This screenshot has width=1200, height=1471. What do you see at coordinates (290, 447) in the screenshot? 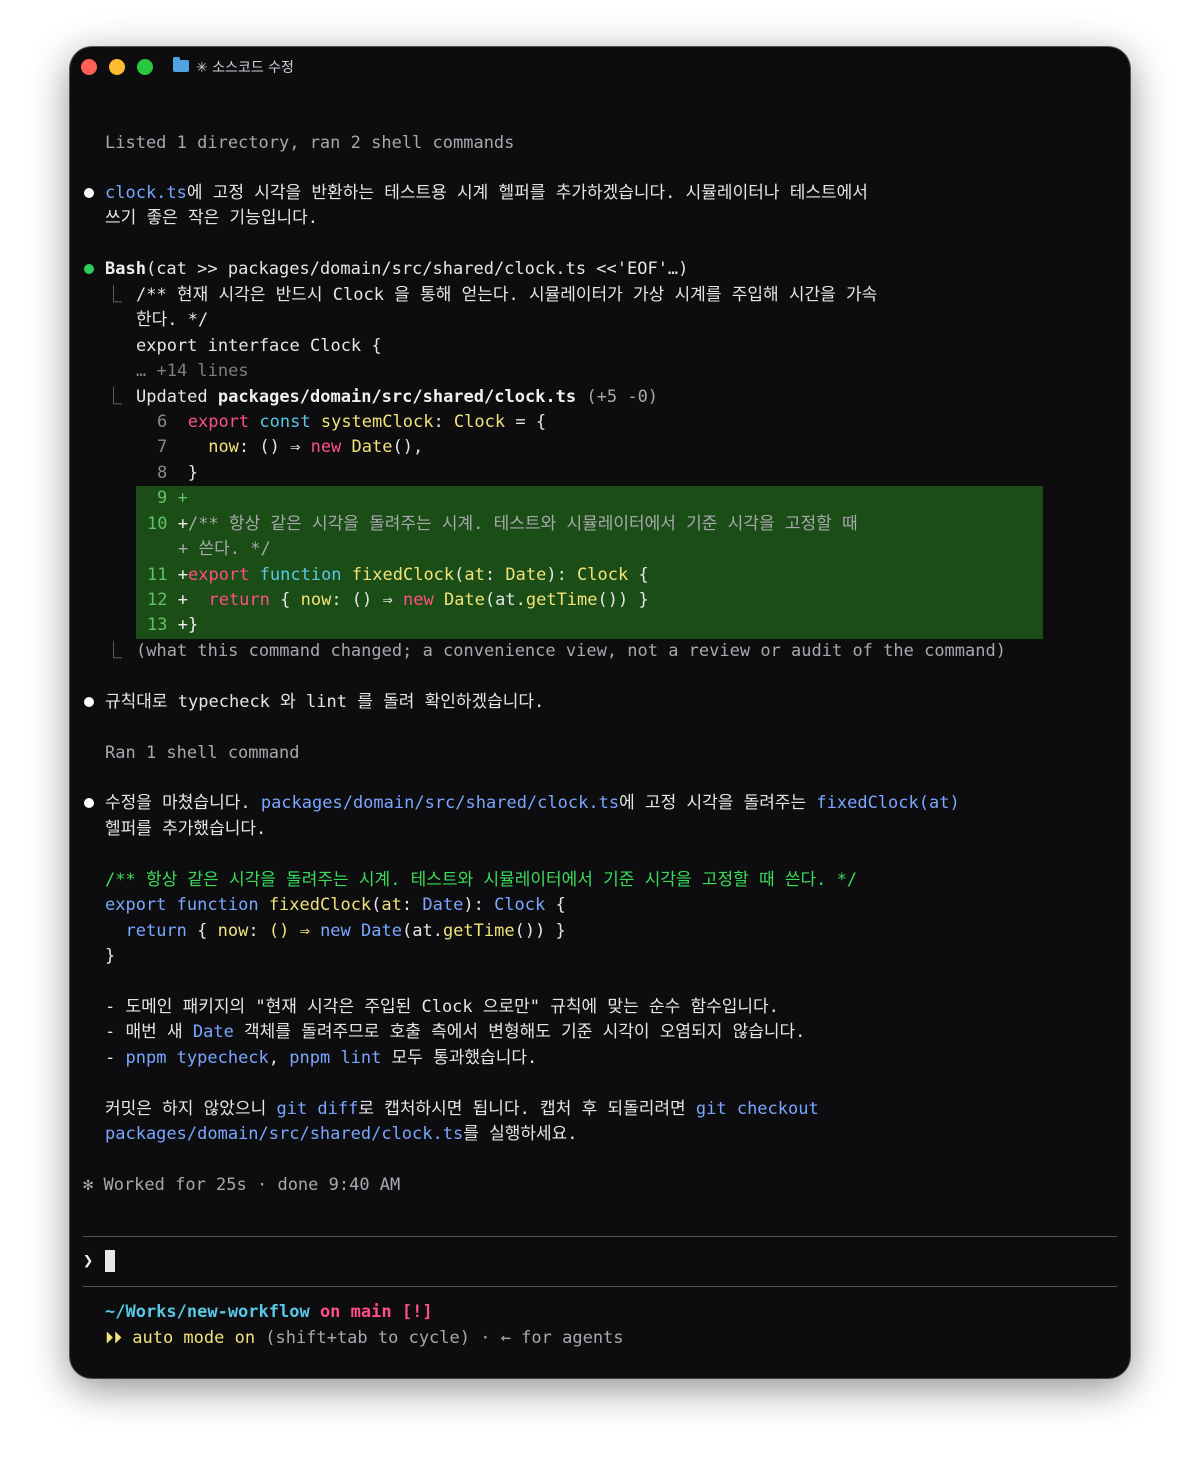
I see `diff-line-7: 7 now: () ⇒ new Date(),` at bounding box center [290, 447].